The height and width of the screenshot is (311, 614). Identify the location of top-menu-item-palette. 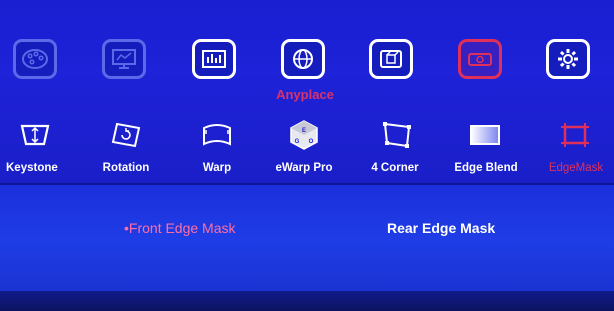
(35, 59).